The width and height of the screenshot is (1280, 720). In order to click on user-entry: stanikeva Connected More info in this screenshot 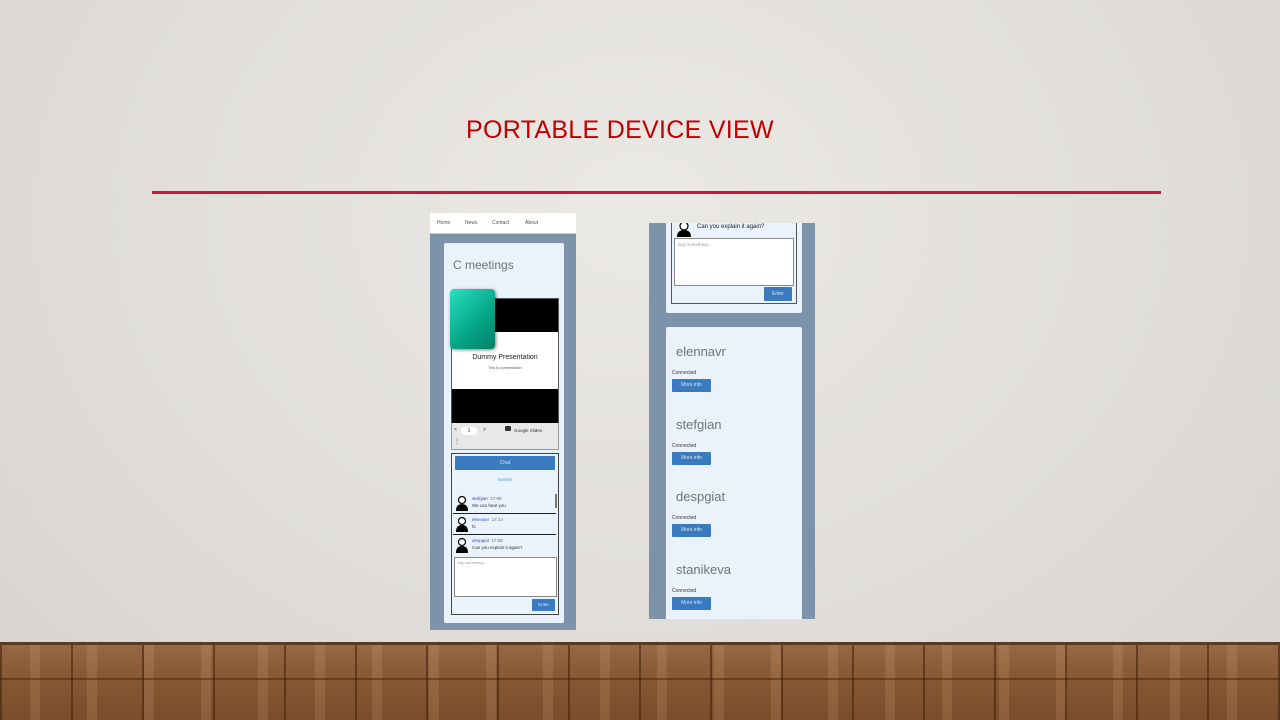, I will do `click(734, 590)`.